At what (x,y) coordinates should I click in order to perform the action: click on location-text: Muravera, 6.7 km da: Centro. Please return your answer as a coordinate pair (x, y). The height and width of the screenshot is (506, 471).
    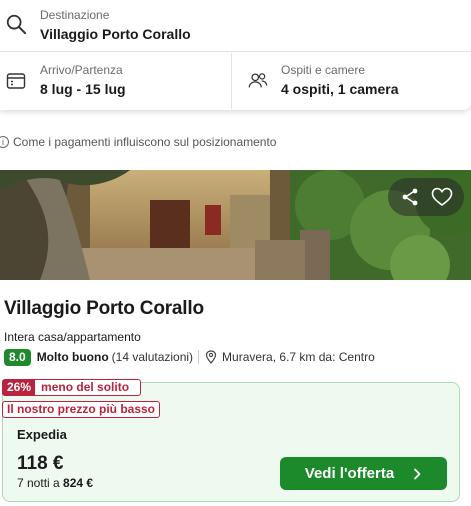
    Looking at the image, I should click on (298, 357).